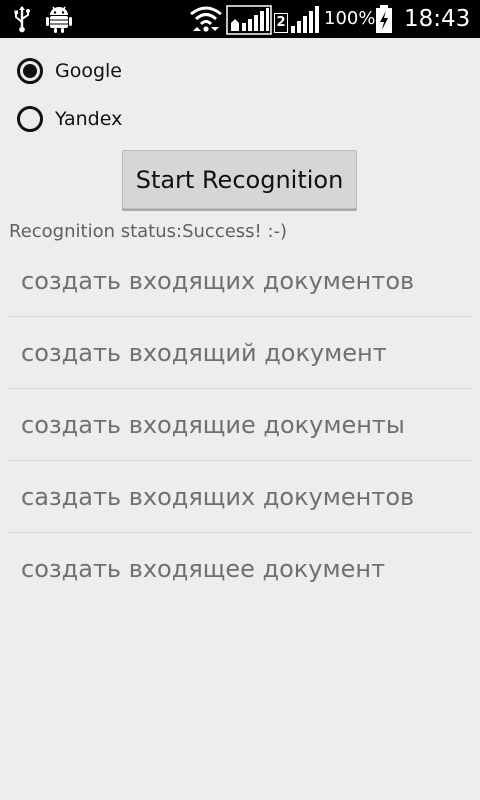  What do you see at coordinates (239, 179) in the screenshot?
I see `start-recognition-button: Start Recognition` at bounding box center [239, 179].